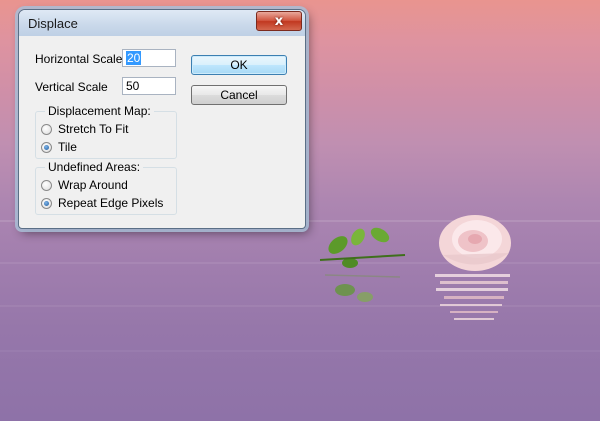  I want to click on dialog-title: Displace, so click(53, 23).